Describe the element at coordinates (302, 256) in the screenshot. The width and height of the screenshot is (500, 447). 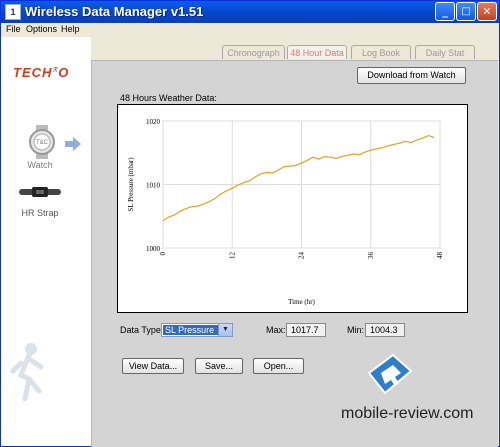
I see `x-tick-label: 24` at that location.